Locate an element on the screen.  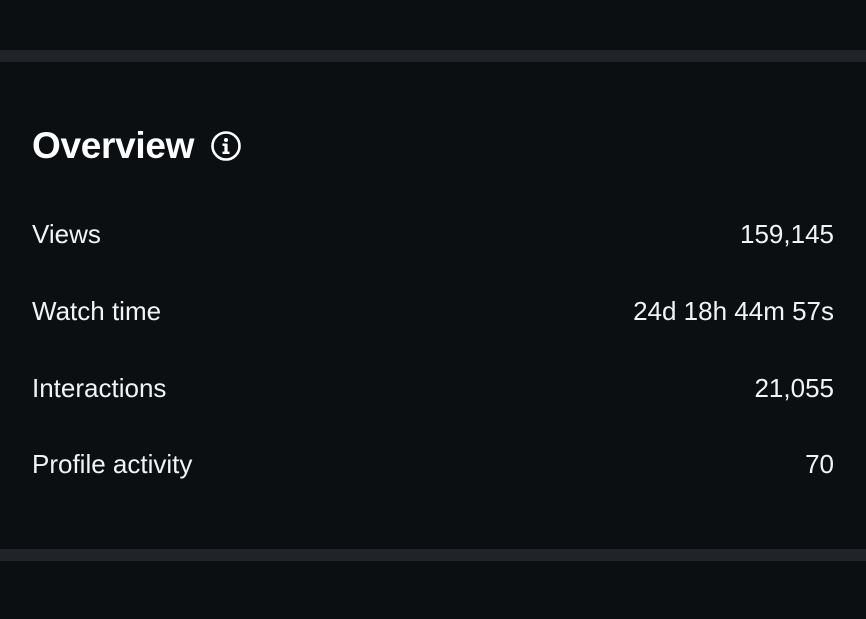
metric-value: 24d 18h 44m 57s is located at coordinates (733, 310).